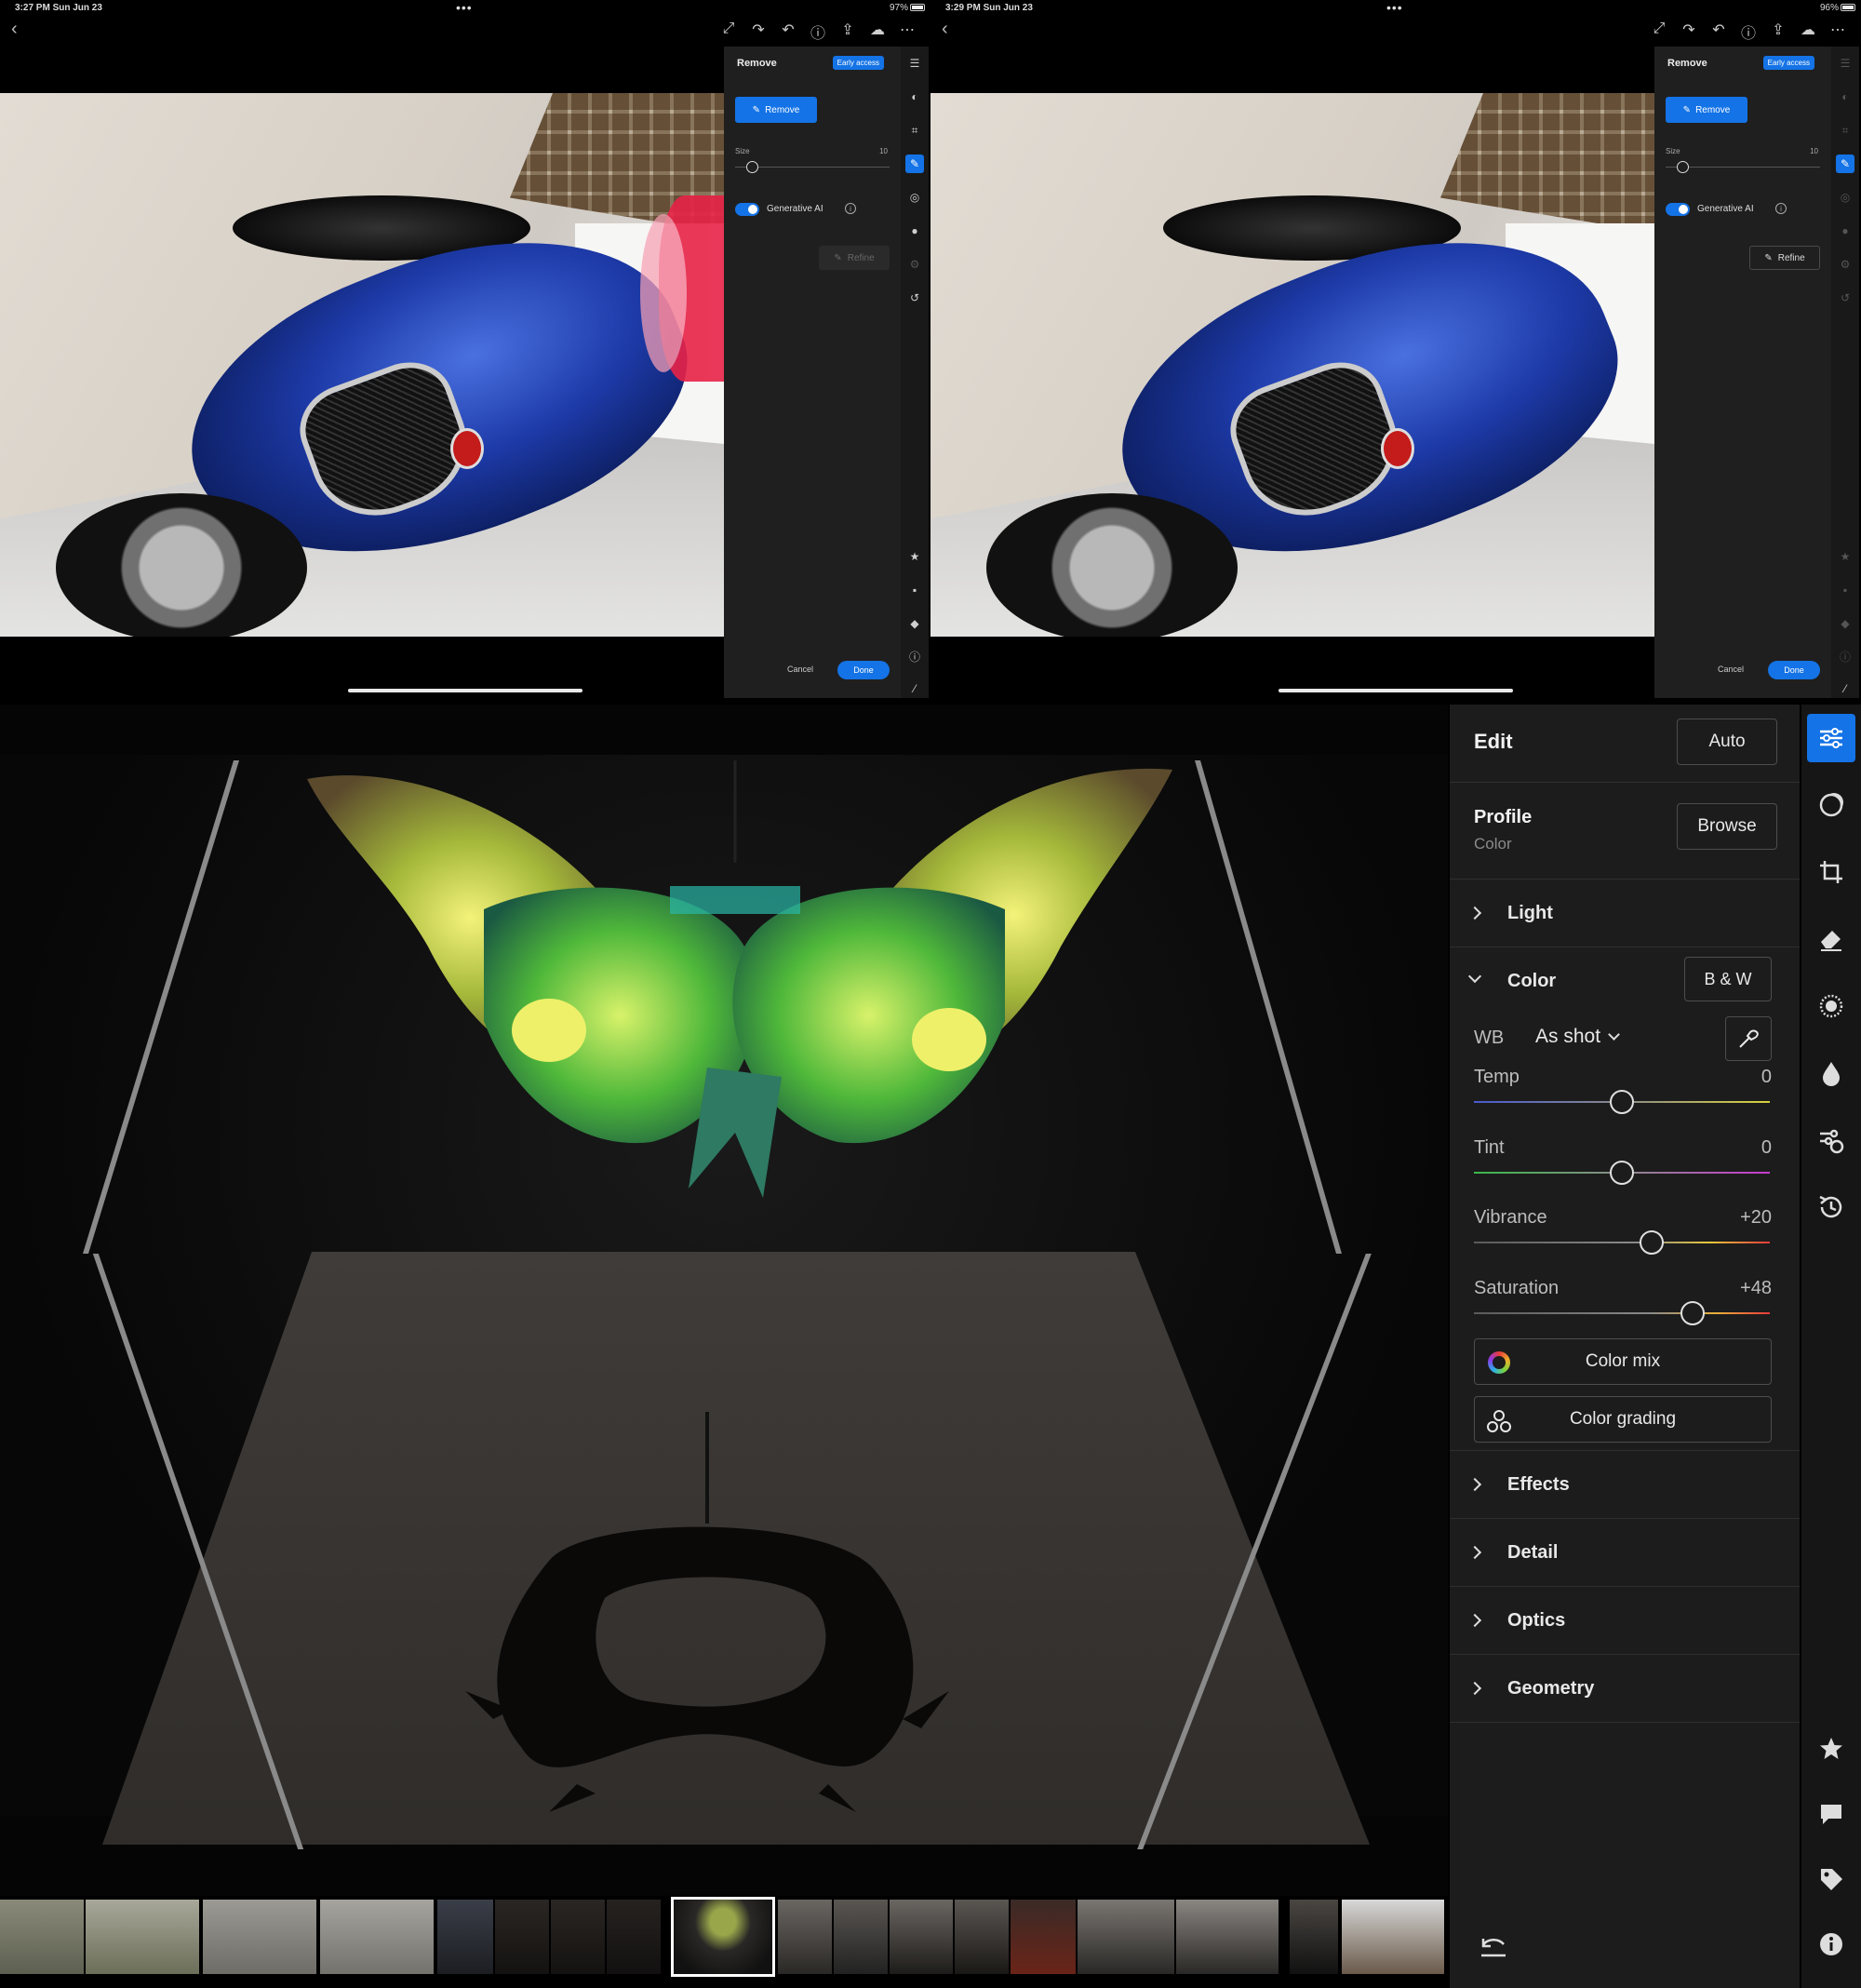 This screenshot has width=1861, height=1988. I want to click on slider-value-temp: 0, so click(1766, 1077).